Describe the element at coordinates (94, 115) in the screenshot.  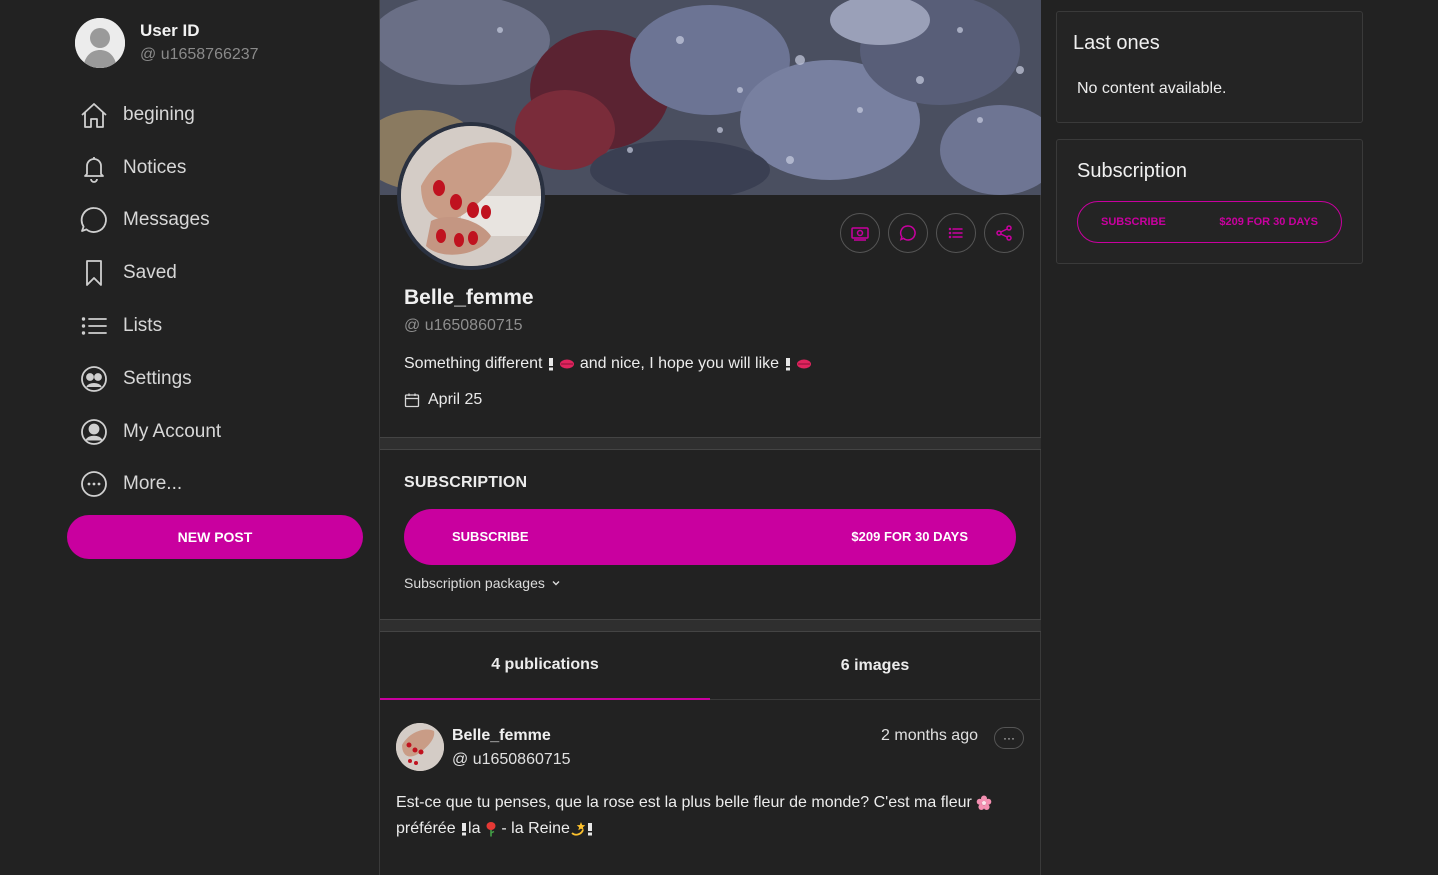
I see `home-icon` at that location.